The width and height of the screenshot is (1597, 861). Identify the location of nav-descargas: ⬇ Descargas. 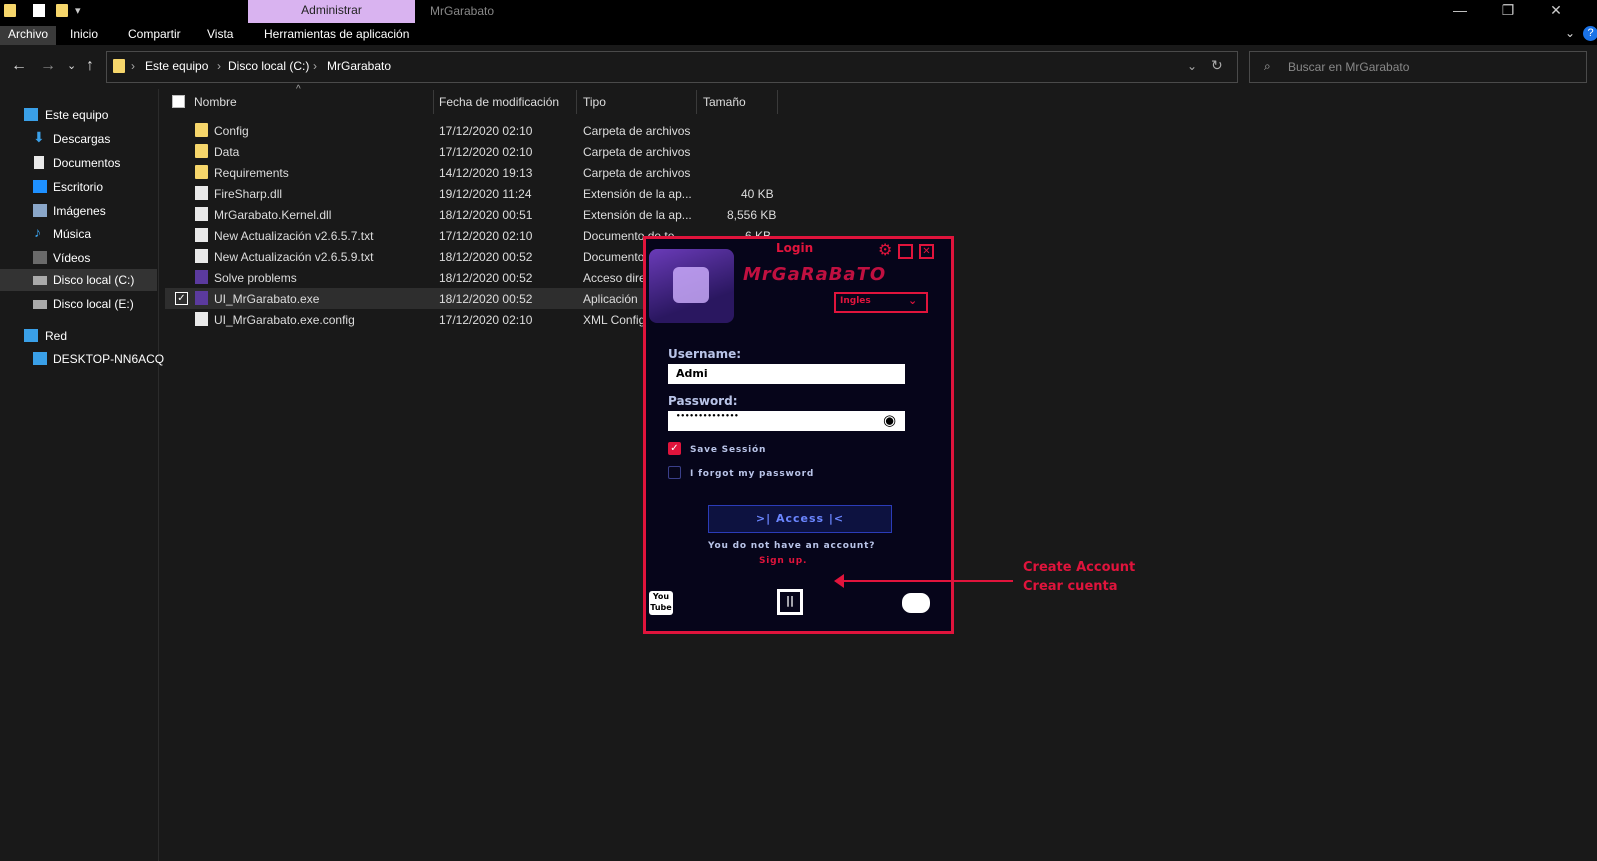
(78, 139).